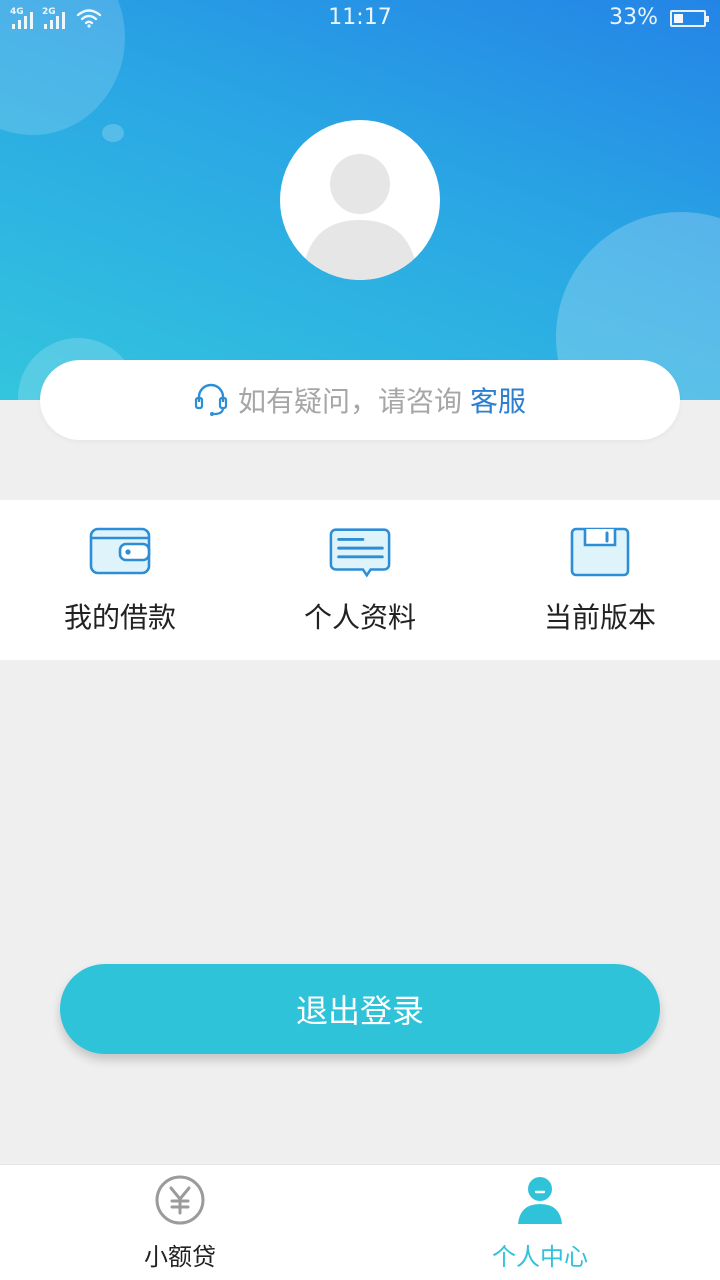  I want to click on menu-item-current-version: 当前版本, so click(600, 580).